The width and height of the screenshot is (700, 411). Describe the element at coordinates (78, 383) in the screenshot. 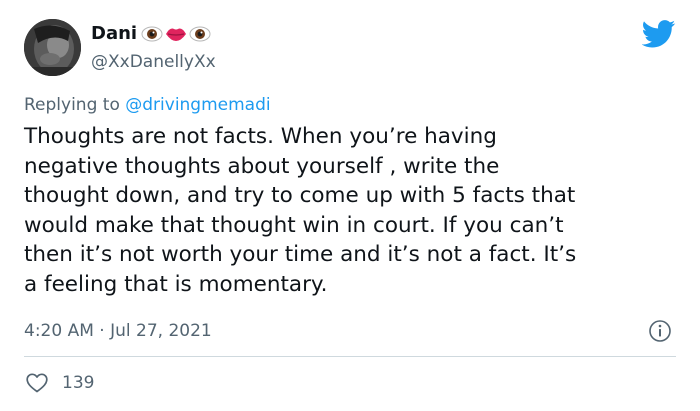

I see `like-count: 139` at that location.